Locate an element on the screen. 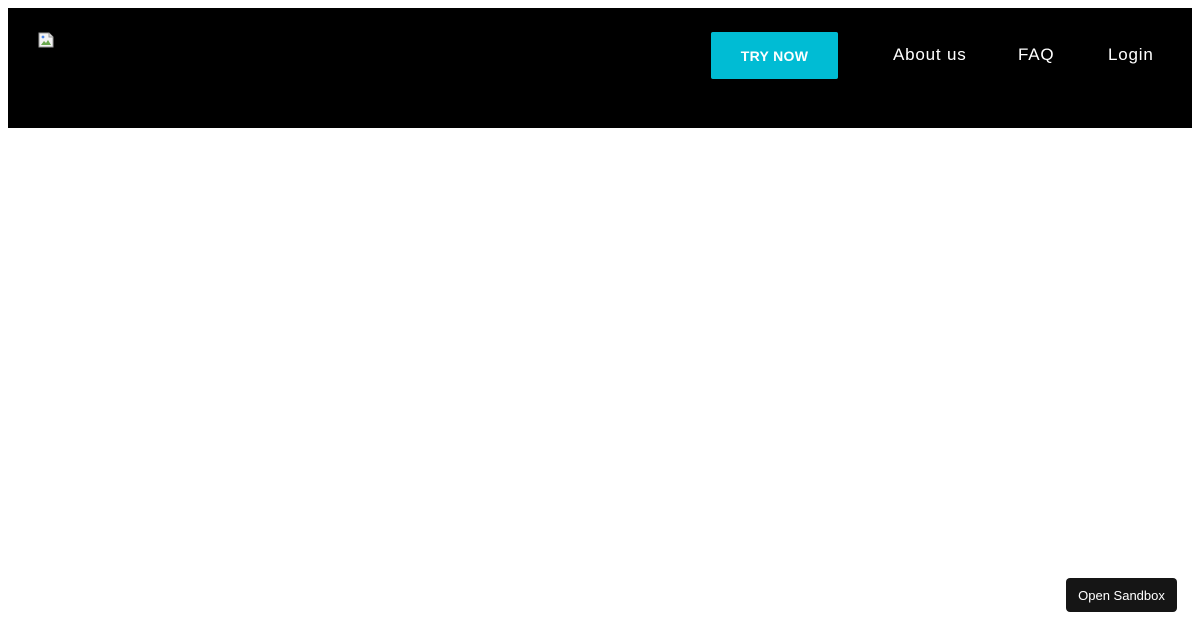 The image size is (1200, 630). broken-image-icon is located at coordinates (46, 40).